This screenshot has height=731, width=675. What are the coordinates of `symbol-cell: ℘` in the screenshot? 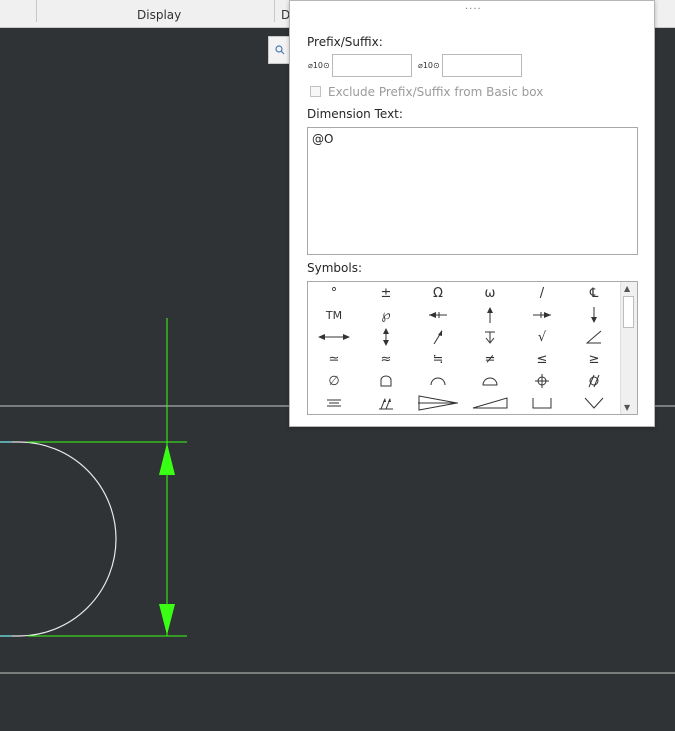 It's located at (386, 315).